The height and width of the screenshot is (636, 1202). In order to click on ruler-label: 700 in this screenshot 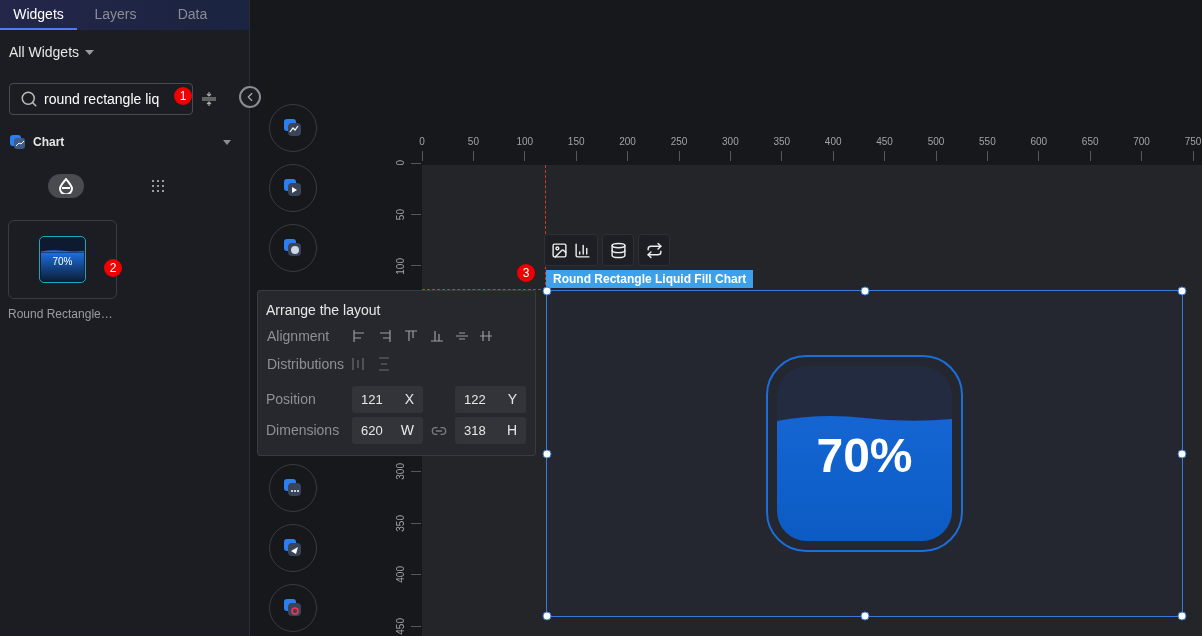, I will do `click(1141, 142)`.